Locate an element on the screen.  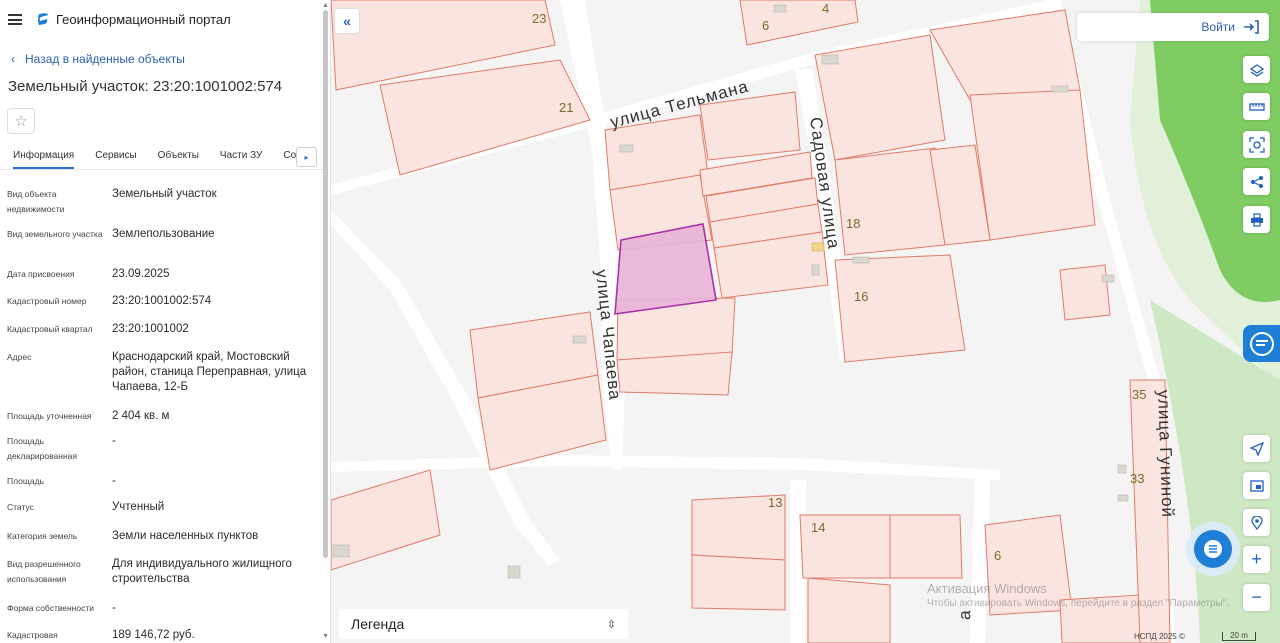
location-pin-icon is located at coordinates (1256, 522).